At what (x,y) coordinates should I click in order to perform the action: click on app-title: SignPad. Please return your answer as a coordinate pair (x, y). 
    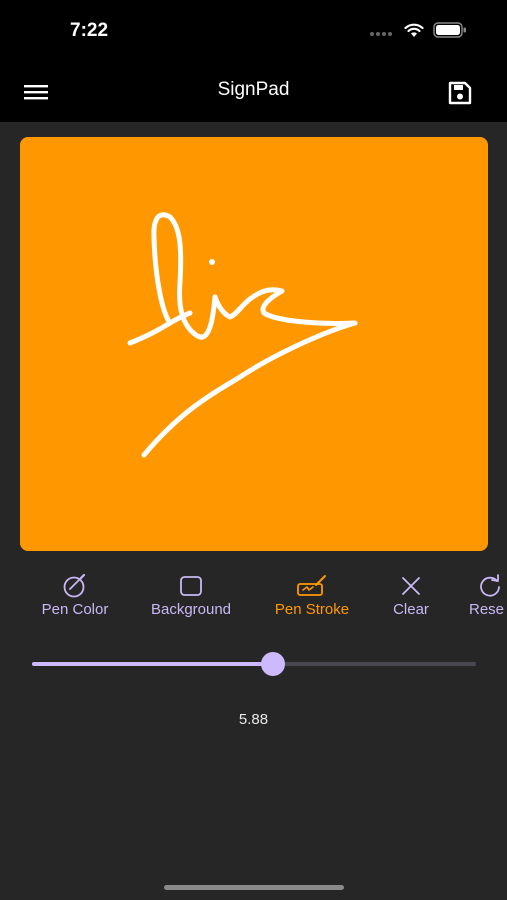
    Looking at the image, I should click on (253, 89).